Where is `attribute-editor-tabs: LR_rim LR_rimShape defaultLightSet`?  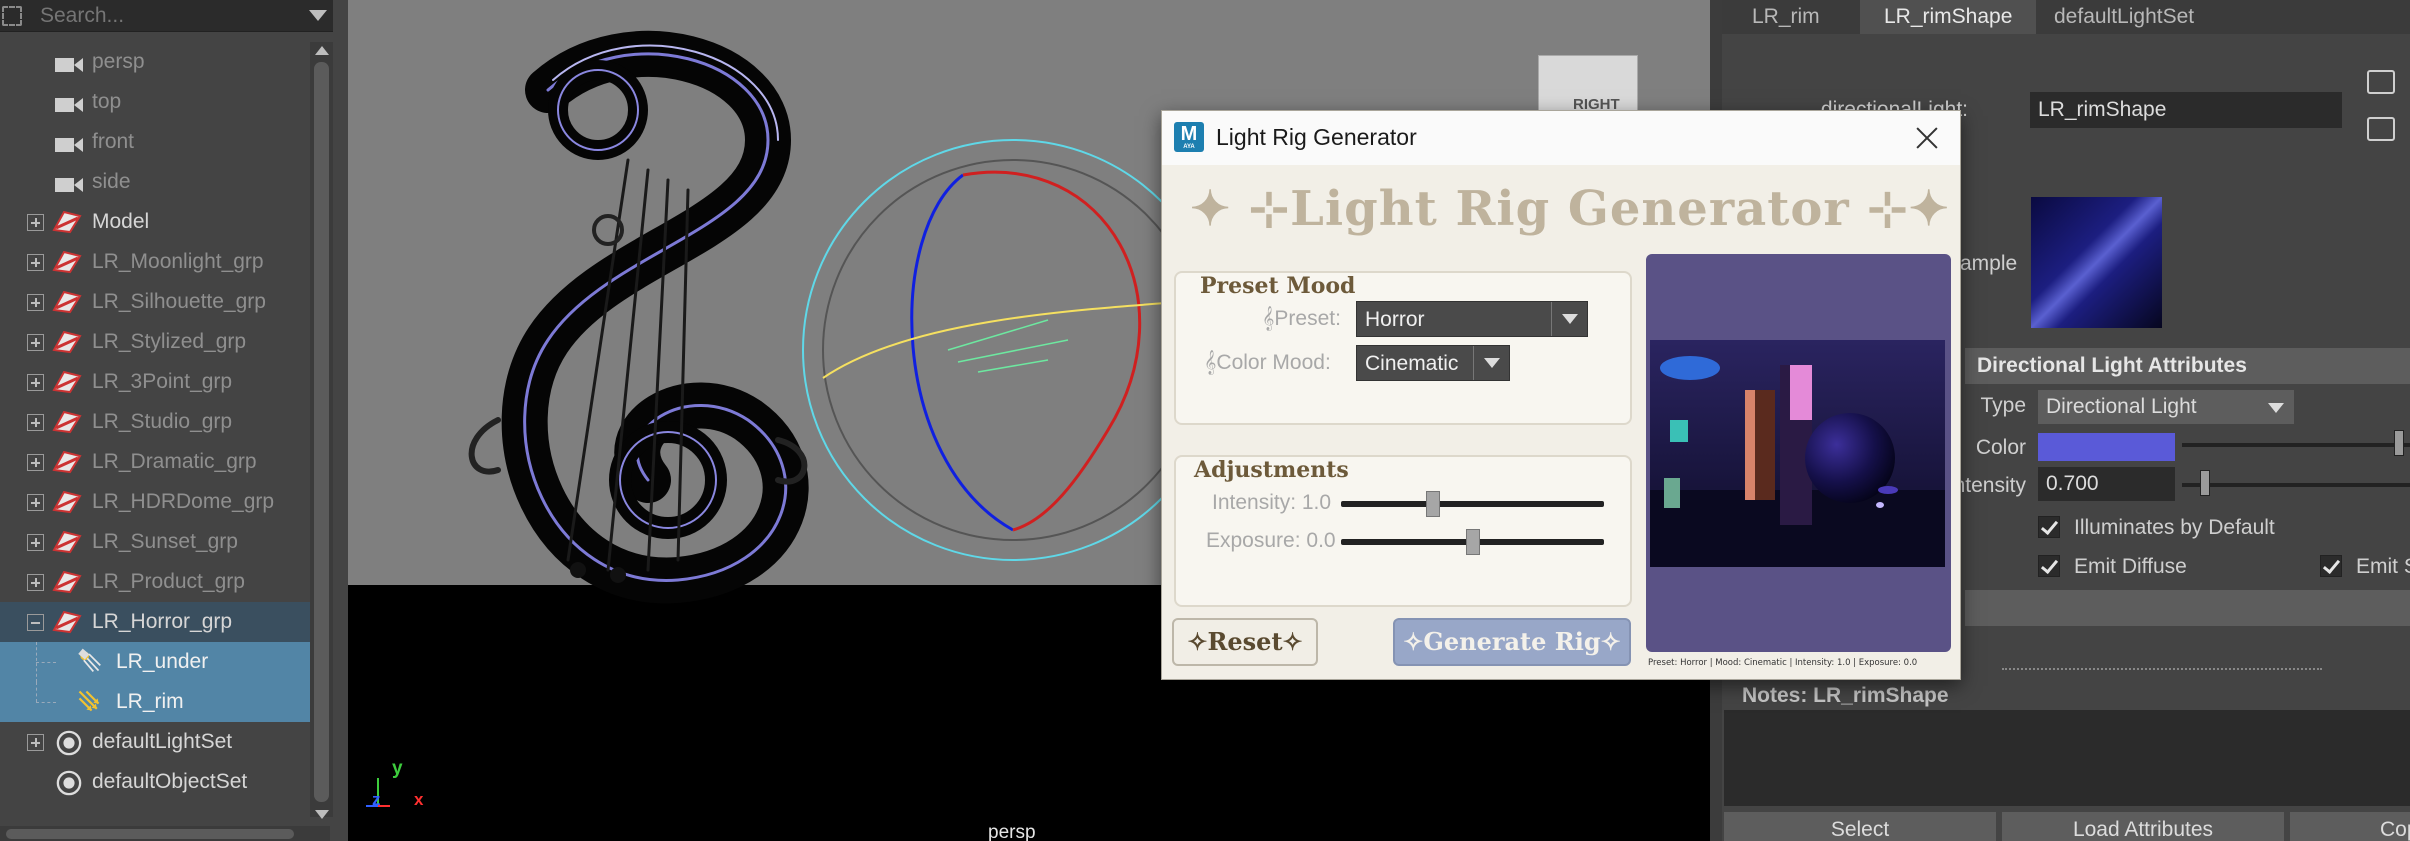
attribute-editor-tabs: LR_rim LR_rimShape defaultLightSet is located at coordinates (2066, 17).